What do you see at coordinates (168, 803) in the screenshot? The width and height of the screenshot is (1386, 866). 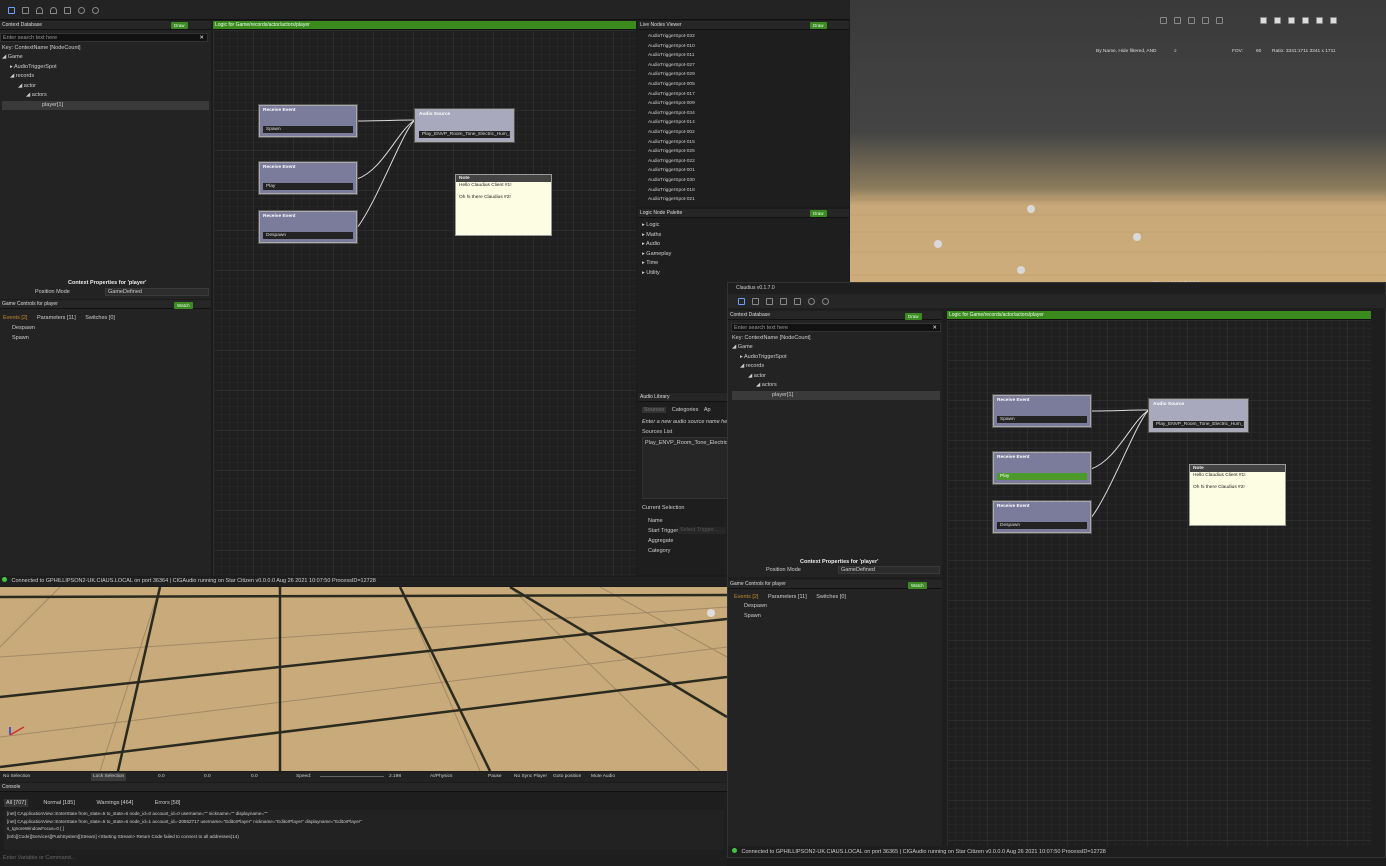 I see `tab-errors: Errors [58]` at bounding box center [168, 803].